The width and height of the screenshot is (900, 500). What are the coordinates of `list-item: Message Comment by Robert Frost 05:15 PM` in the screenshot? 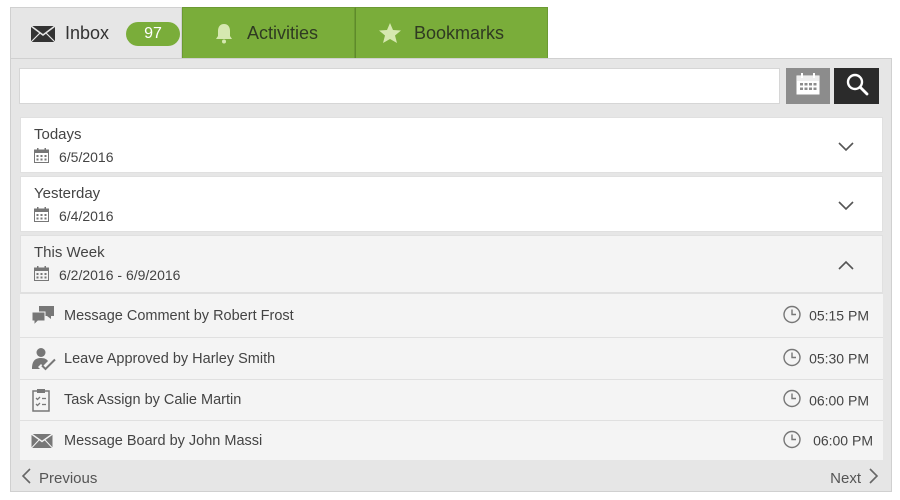 It's located at (451, 315).